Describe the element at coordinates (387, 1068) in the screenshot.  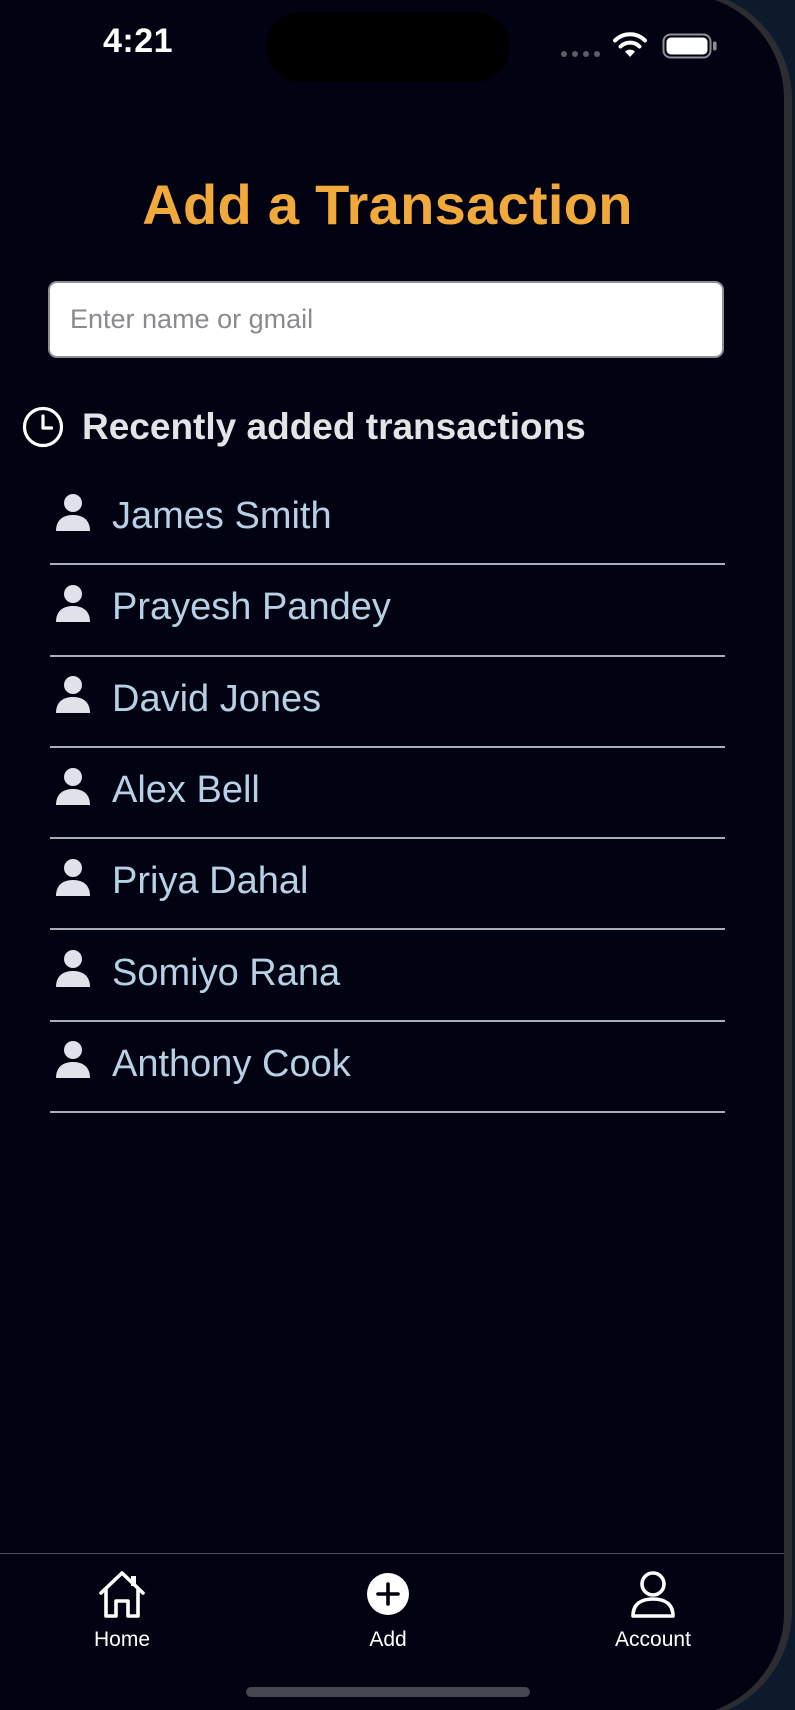
I see `list-item: Anthony Cook` at that location.